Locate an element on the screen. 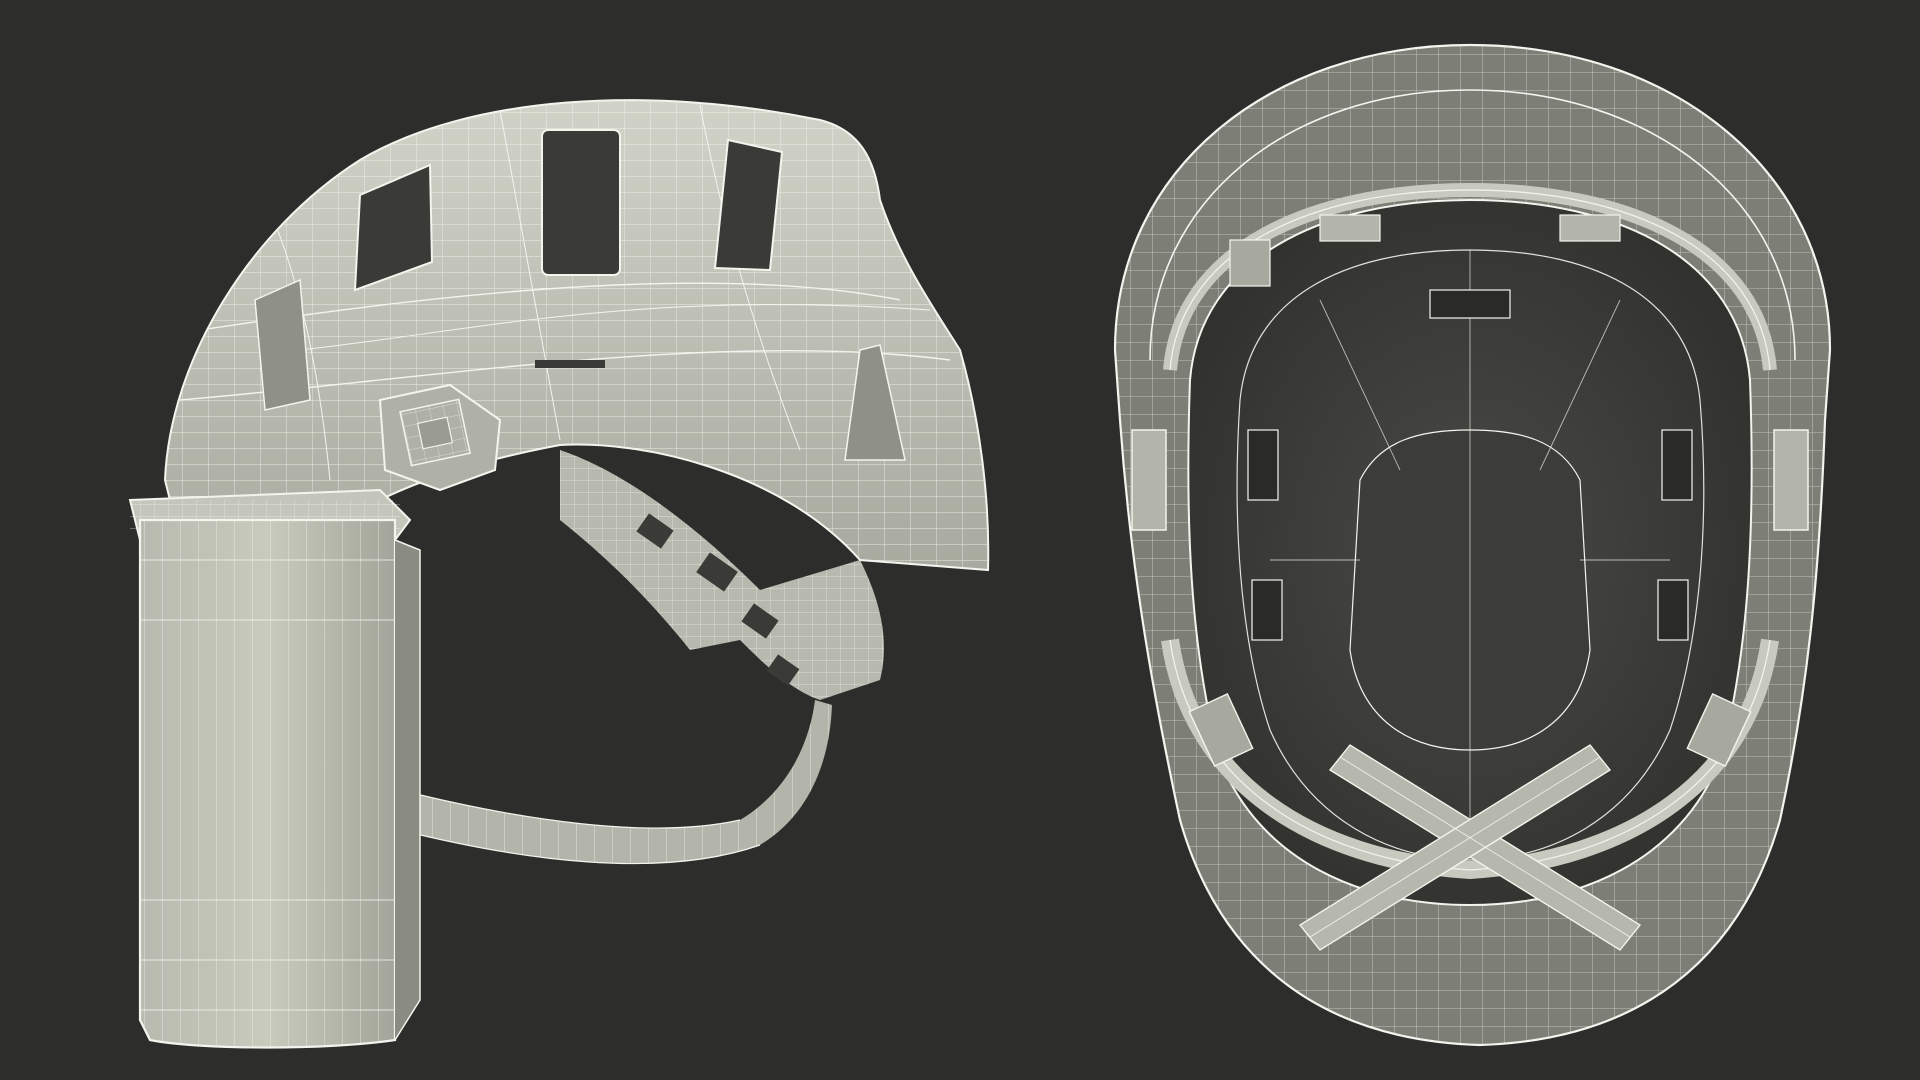 The width and height of the screenshot is (1920, 1080). face-shield is located at coordinates (279, 783).